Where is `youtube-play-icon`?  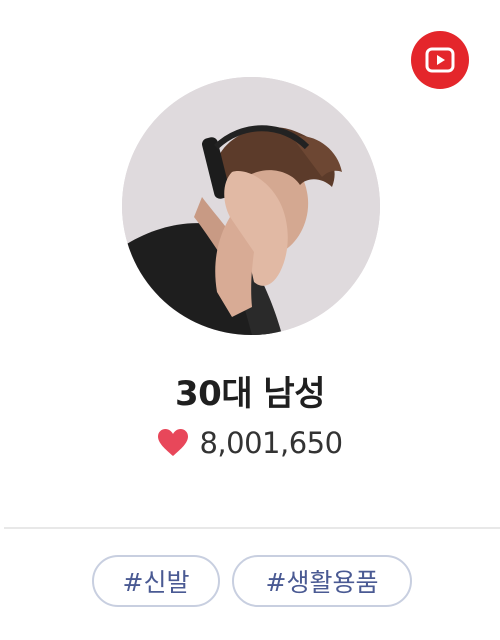
youtube-play-icon is located at coordinates (440, 60).